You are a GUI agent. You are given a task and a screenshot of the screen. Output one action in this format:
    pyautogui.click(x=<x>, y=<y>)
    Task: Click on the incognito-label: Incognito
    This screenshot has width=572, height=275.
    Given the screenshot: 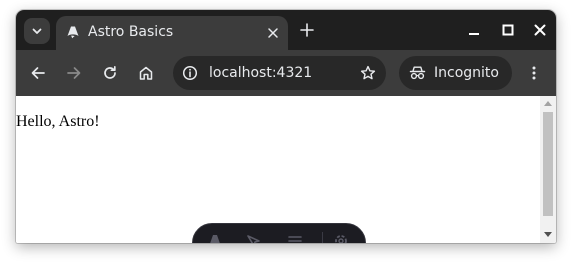 What is the action you would take?
    pyautogui.click(x=466, y=73)
    